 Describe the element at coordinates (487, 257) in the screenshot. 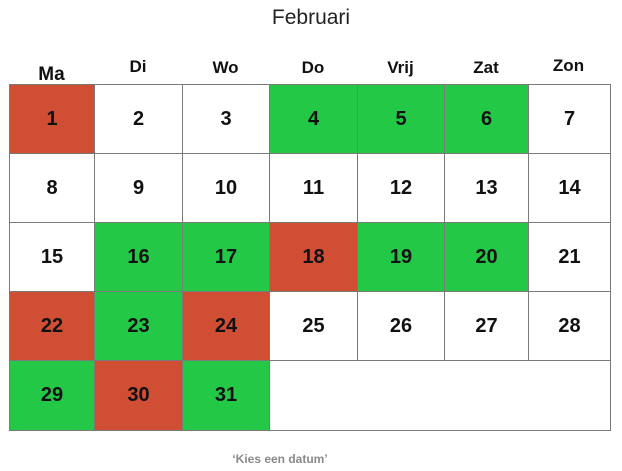

I see `day-cell-20: 20` at that location.